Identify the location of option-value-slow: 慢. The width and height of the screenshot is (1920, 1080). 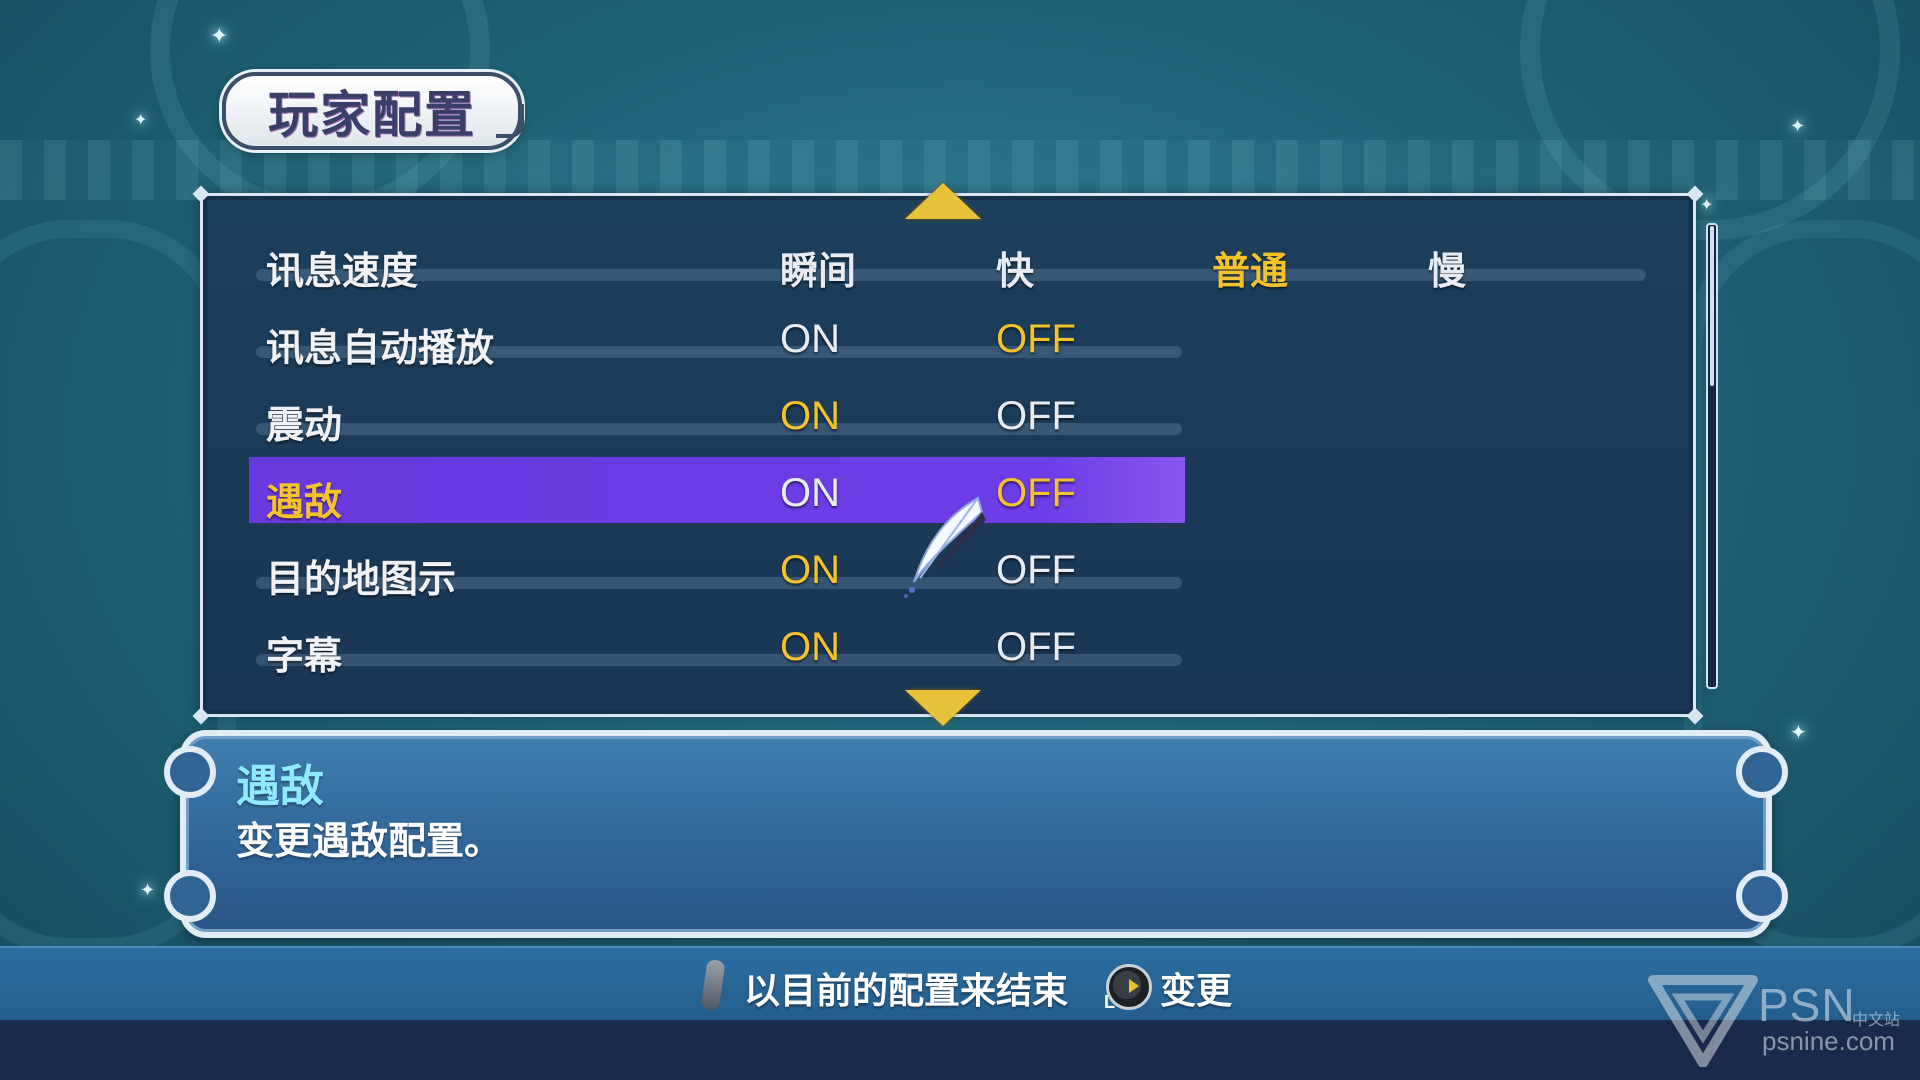
(1447, 267).